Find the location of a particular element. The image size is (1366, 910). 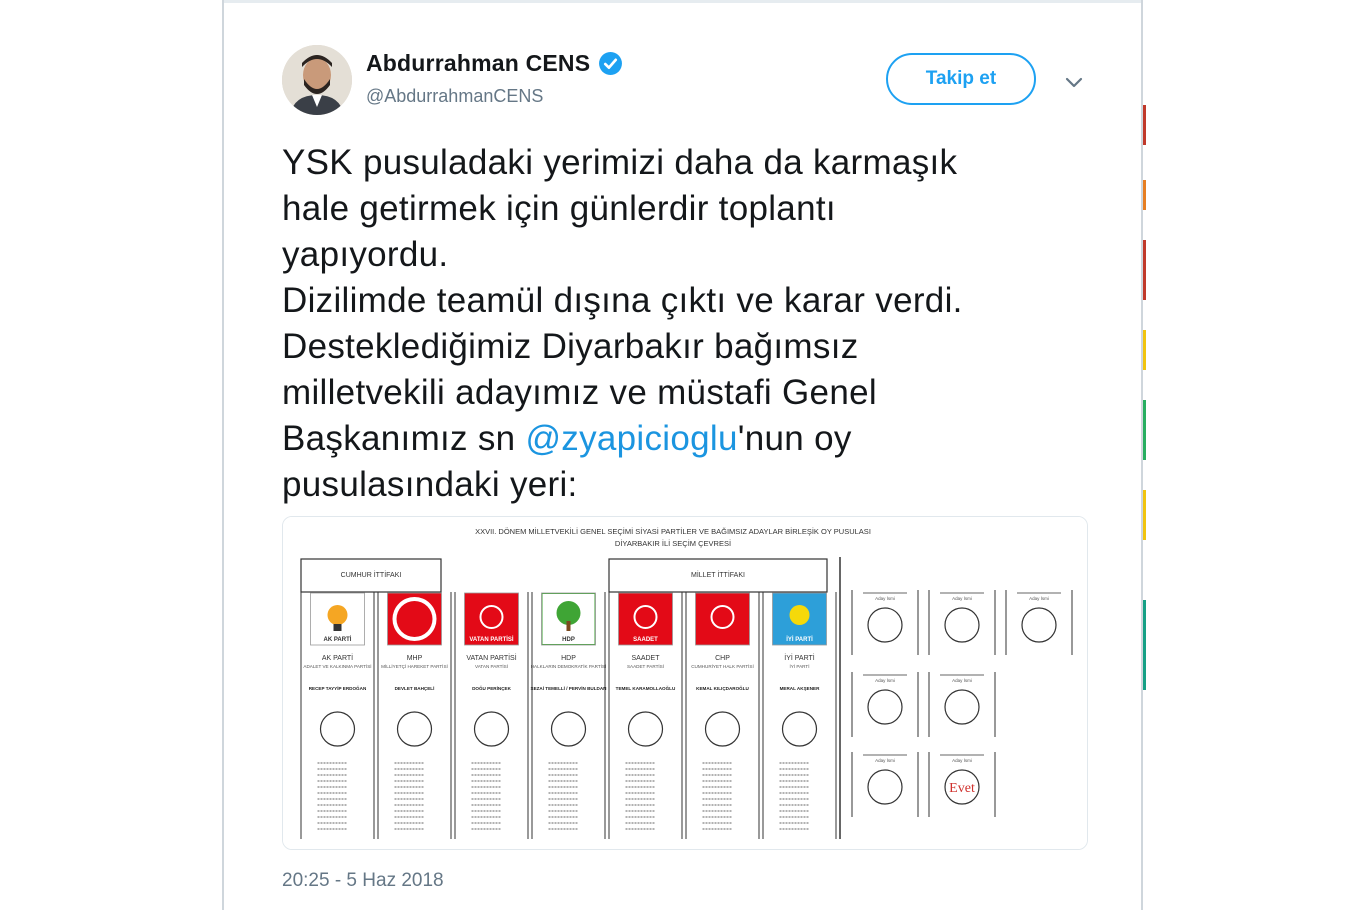

tweet-text-fragment: Başkanımız sn is located at coordinates (404, 438).